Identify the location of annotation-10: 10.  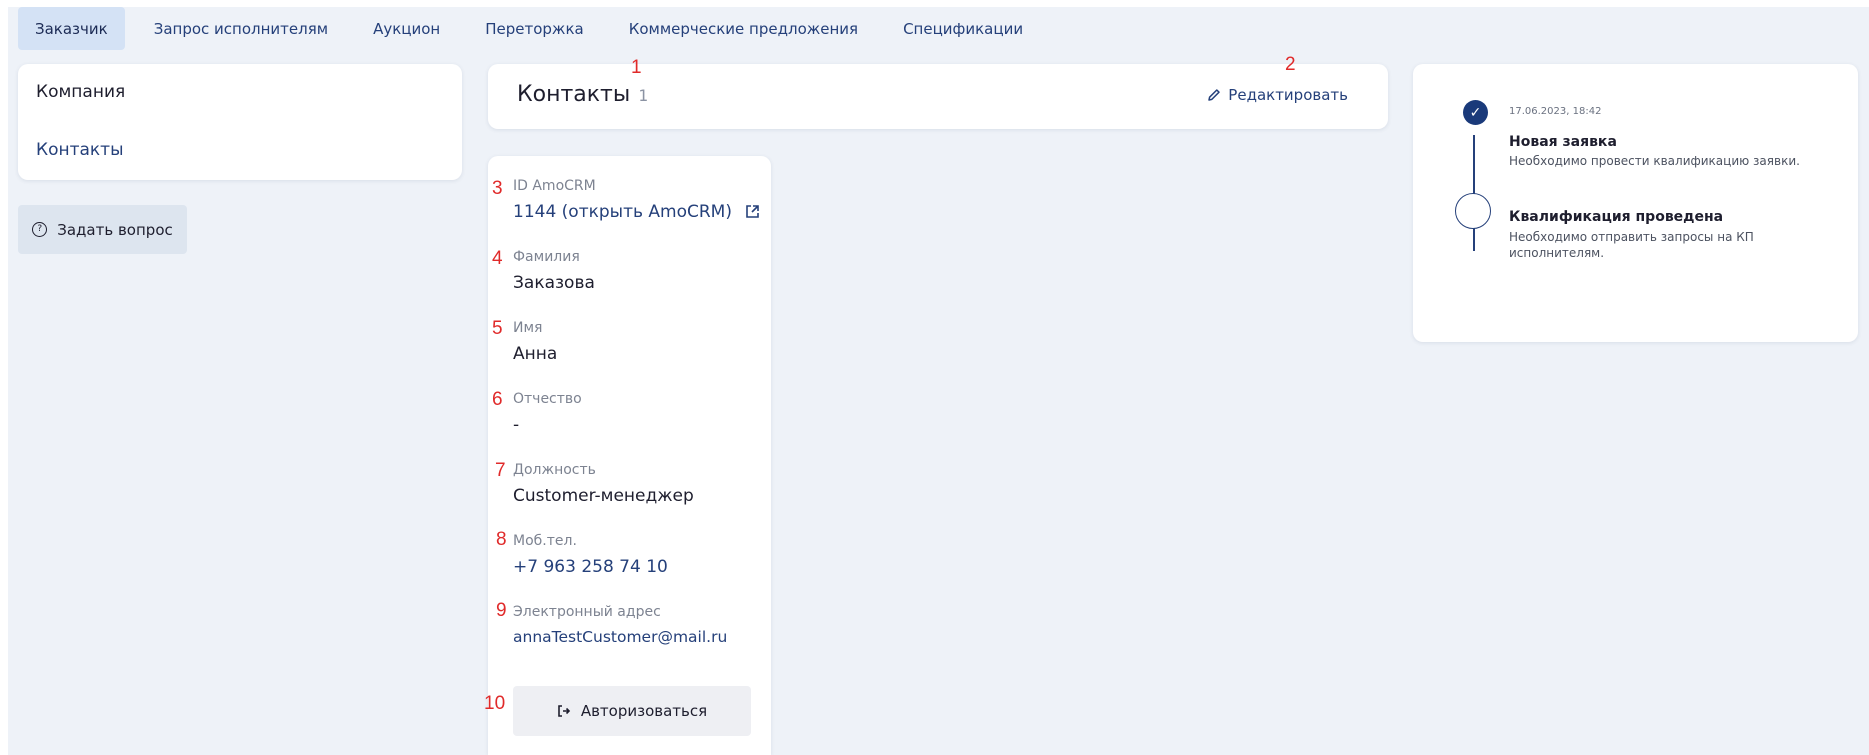
(495, 703).